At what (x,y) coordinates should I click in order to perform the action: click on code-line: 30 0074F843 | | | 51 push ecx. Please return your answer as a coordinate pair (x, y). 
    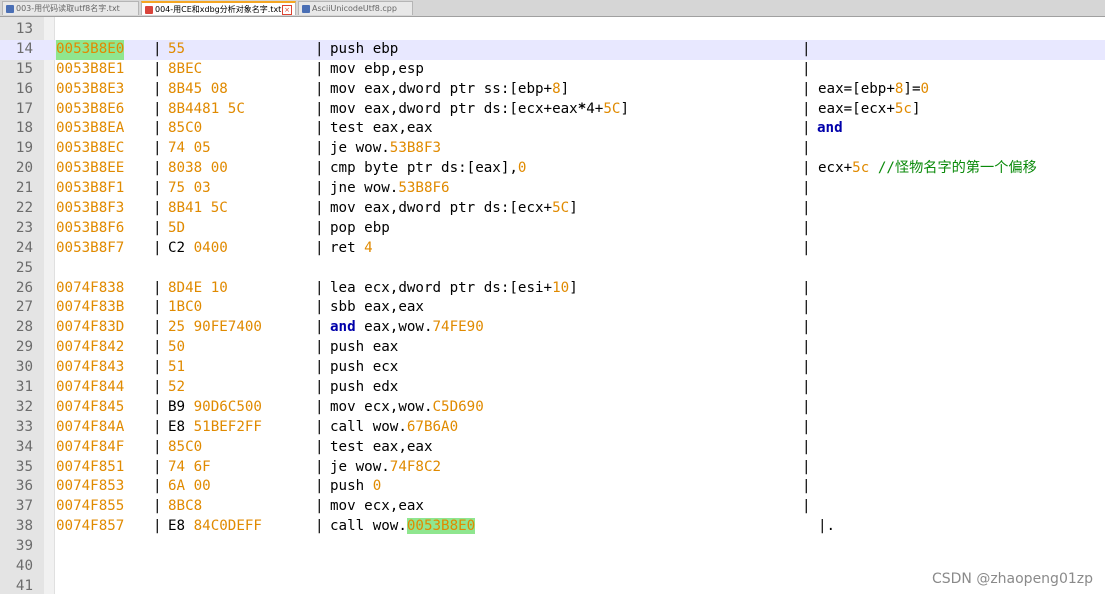
    Looking at the image, I should click on (552, 368).